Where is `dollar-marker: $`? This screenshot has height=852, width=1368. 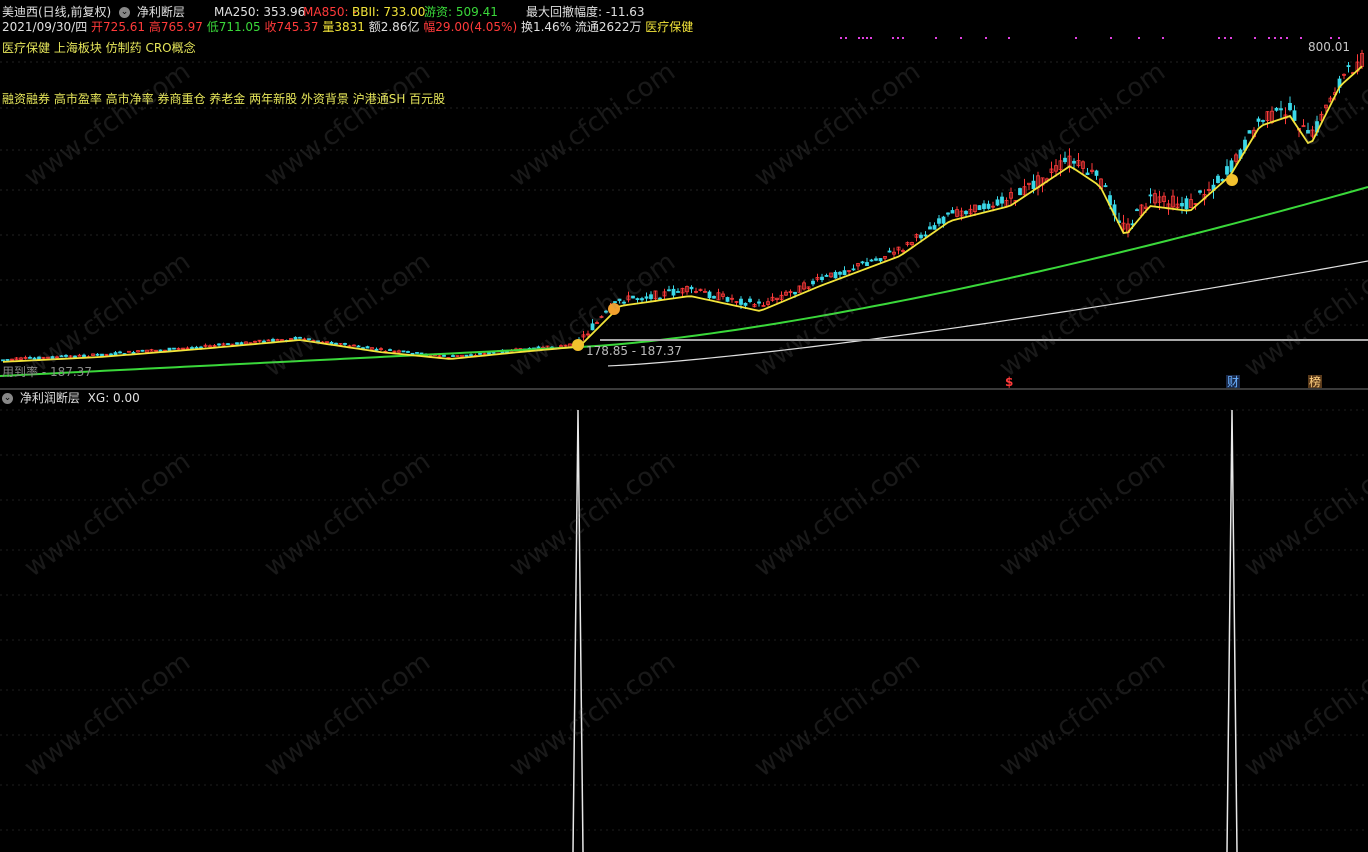
dollar-marker: $ is located at coordinates (1009, 382).